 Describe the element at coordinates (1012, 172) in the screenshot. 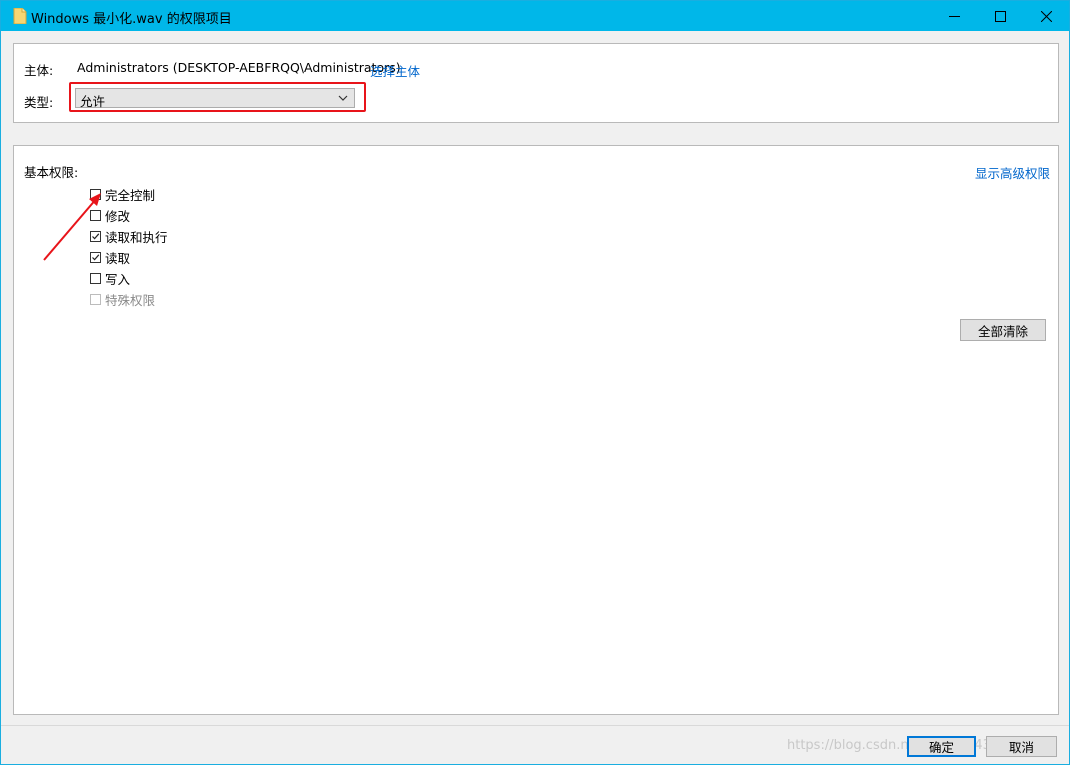

I see `show-advanced-permissions-link: 显示高级权限` at that location.